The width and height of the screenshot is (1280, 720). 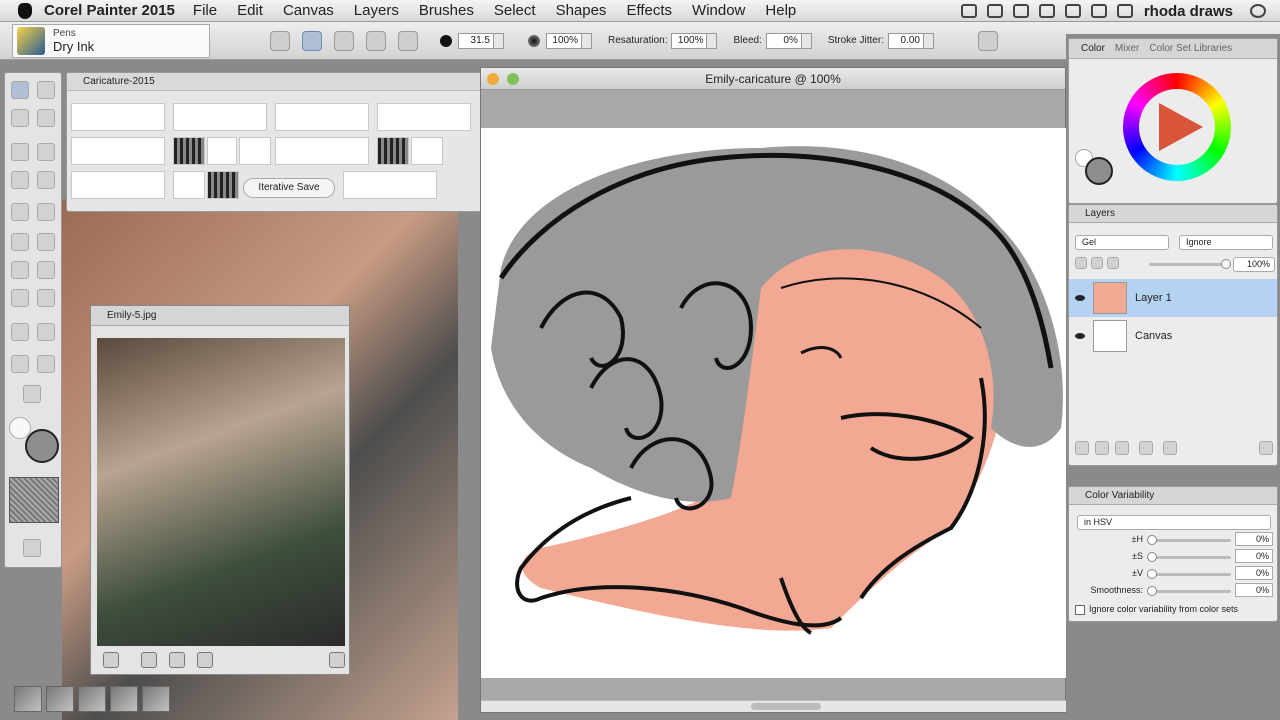 What do you see at coordinates (46, 90) in the screenshot?
I see `dropper-tool-icon` at bounding box center [46, 90].